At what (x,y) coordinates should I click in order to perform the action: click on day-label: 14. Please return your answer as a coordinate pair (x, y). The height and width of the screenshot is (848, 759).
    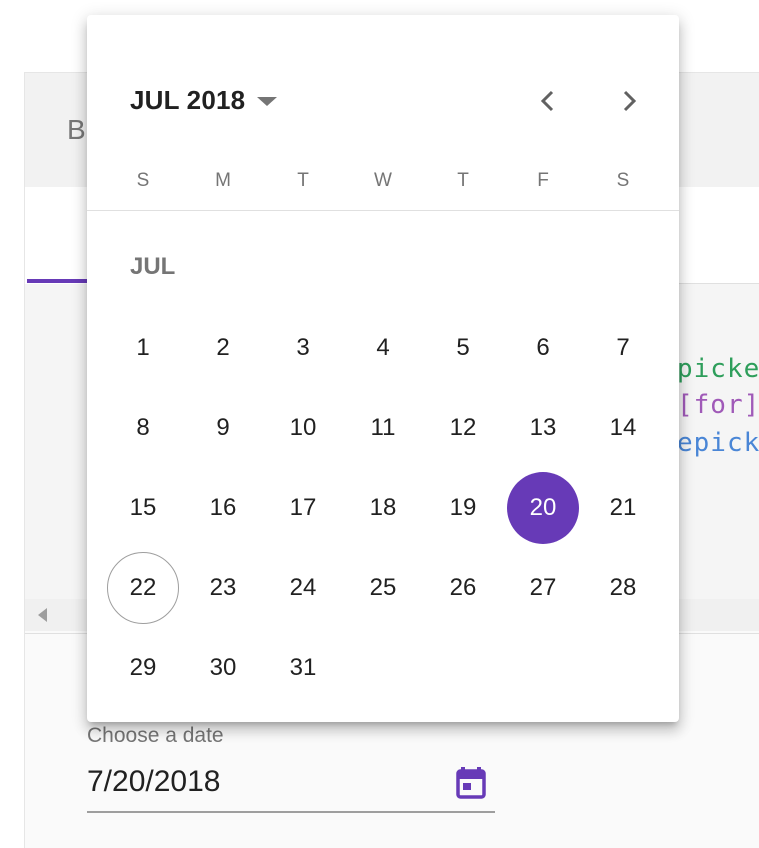
    Looking at the image, I should click on (623, 427).